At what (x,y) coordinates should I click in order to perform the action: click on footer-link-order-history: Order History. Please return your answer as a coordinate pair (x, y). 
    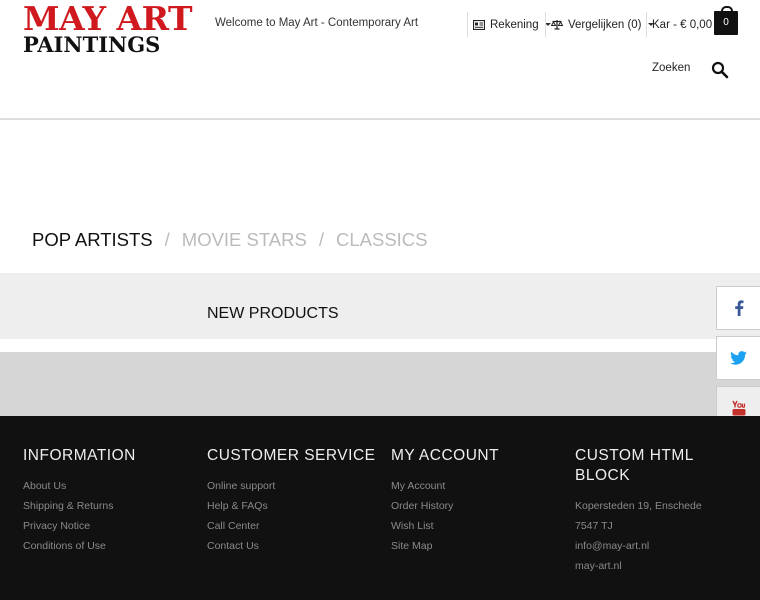
    Looking at the image, I should click on (478, 506).